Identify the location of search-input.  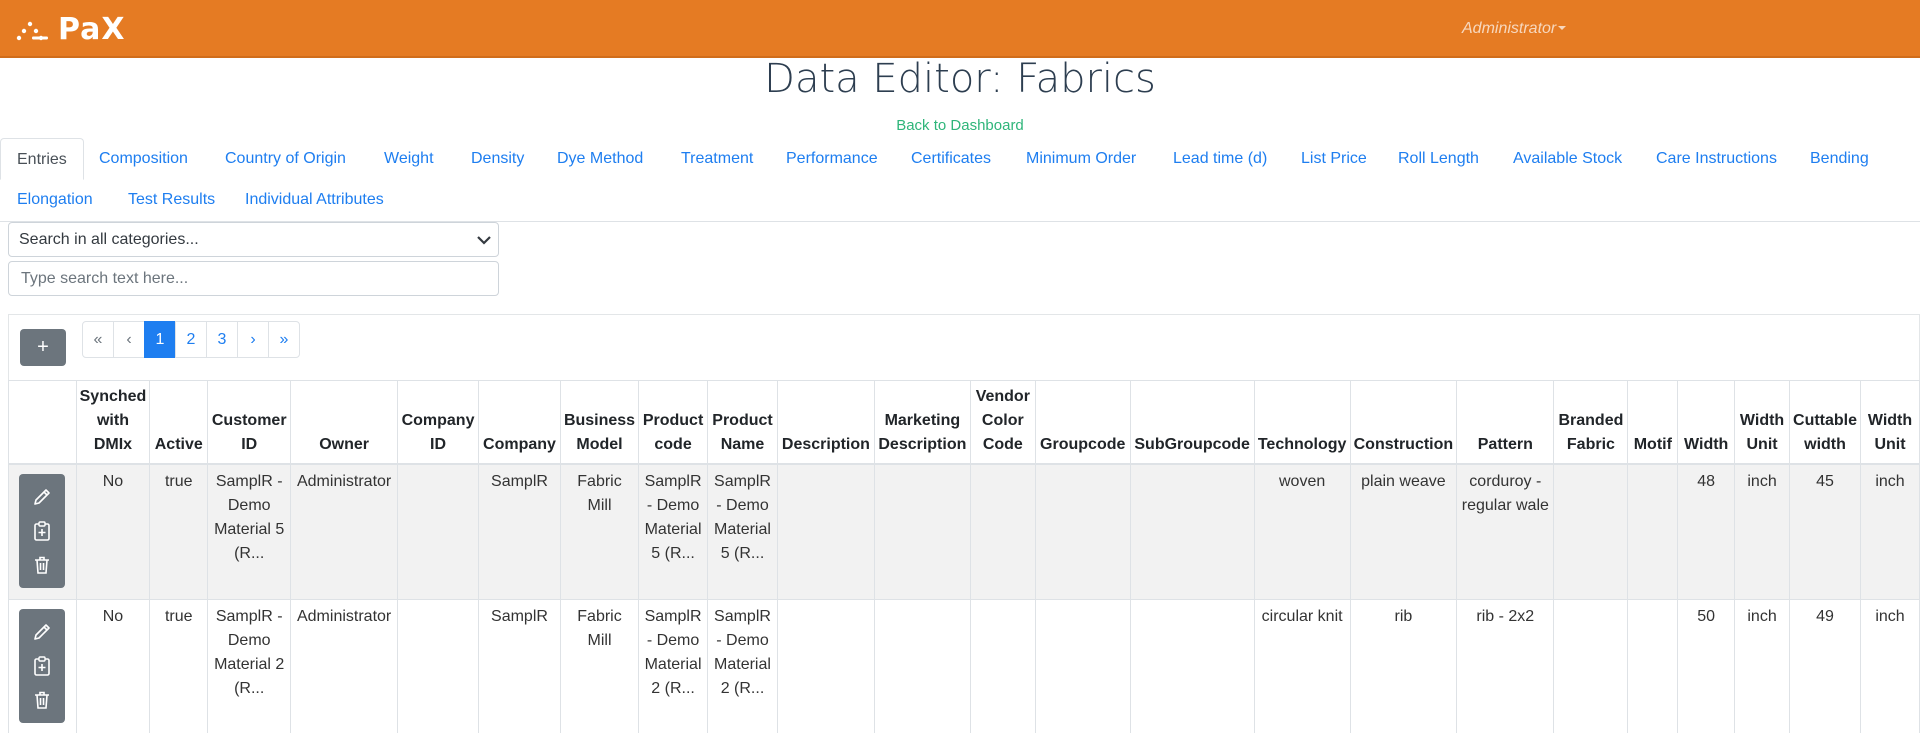
(253, 278).